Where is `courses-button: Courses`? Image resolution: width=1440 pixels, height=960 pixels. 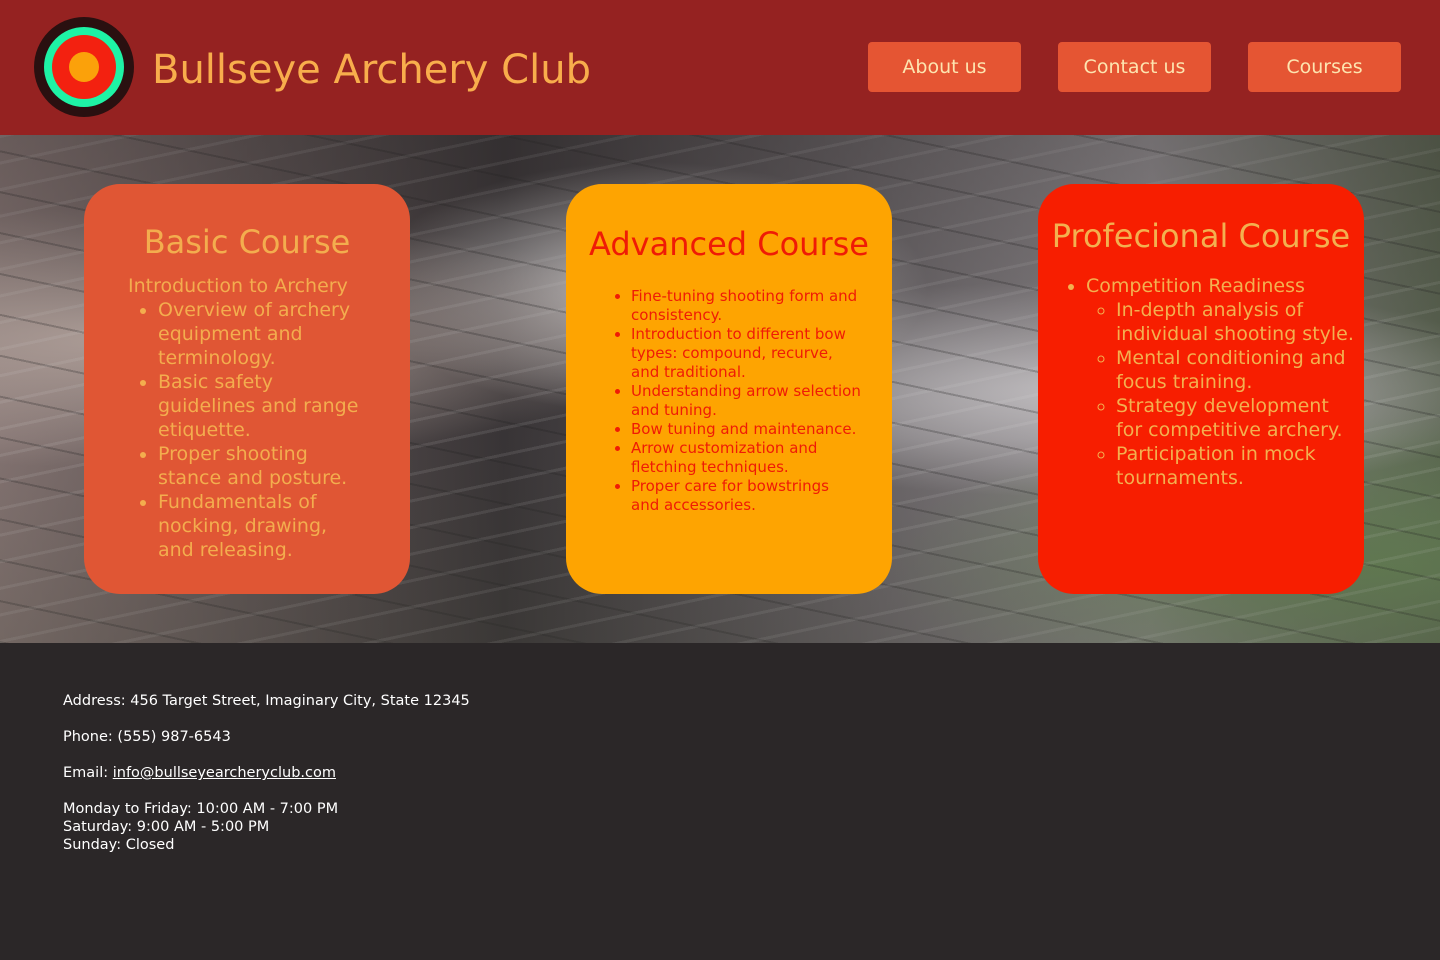
courses-button: Courses is located at coordinates (1324, 67).